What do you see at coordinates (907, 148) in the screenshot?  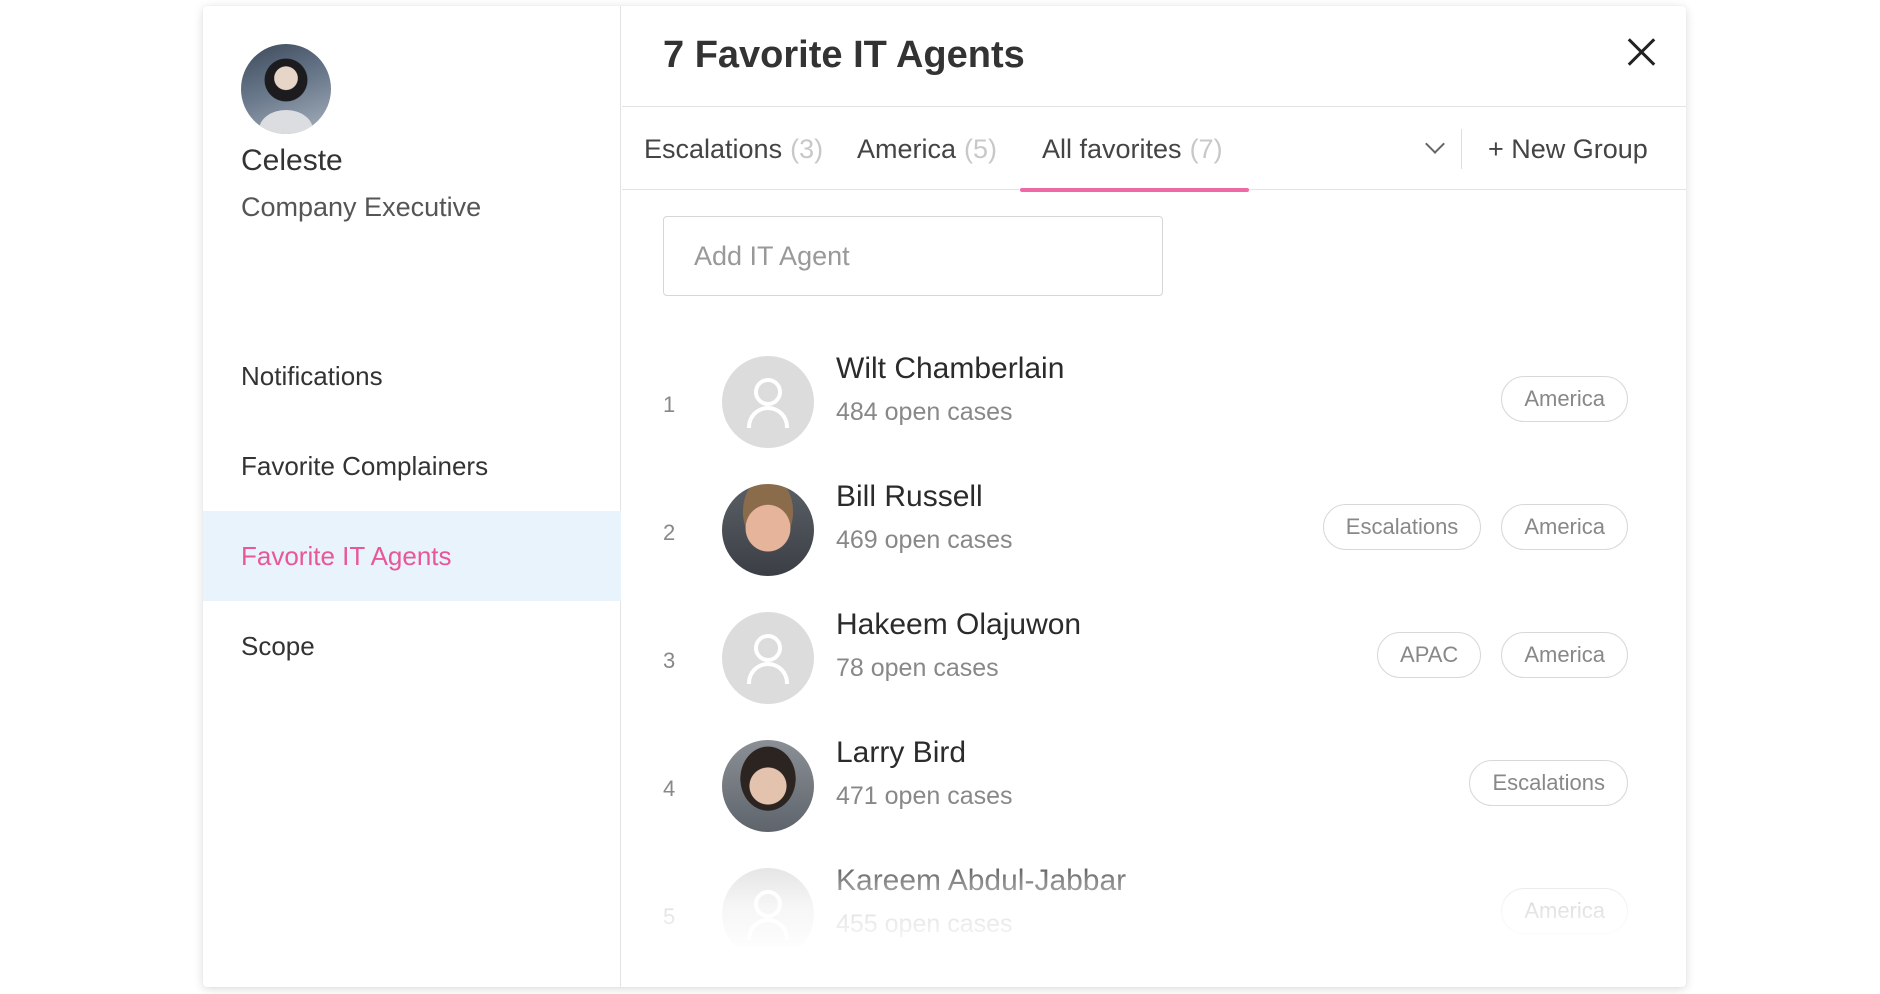 I see `tab-label: America` at bounding box center [907, 148].